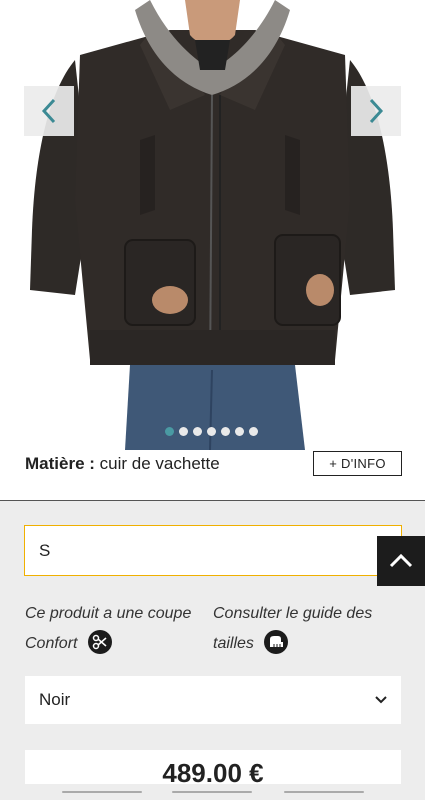 The width and height of the screenshot is (425, 800). I want to click on more-info-button: + D'INFO, so click(357, 463).